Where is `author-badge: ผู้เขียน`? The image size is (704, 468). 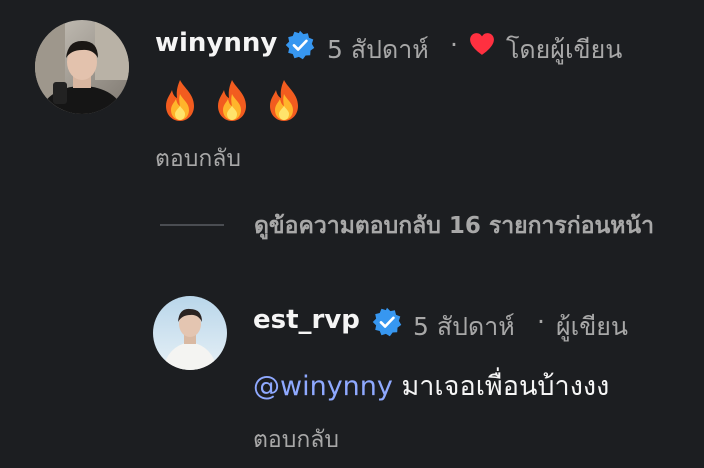 author-badge: ผู้เขียน is located at coordinates (592, 326).